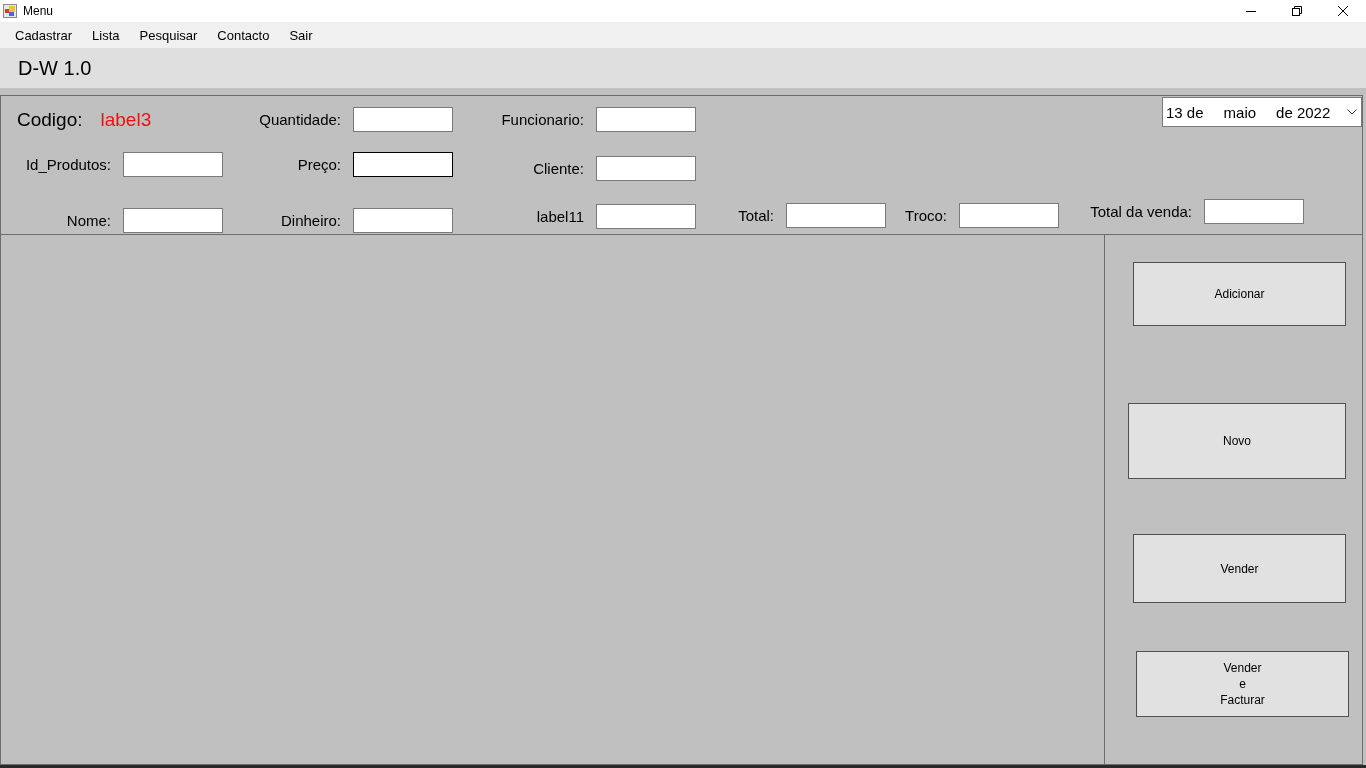  I want to click on menu-item: Sair, so click(301, 35).